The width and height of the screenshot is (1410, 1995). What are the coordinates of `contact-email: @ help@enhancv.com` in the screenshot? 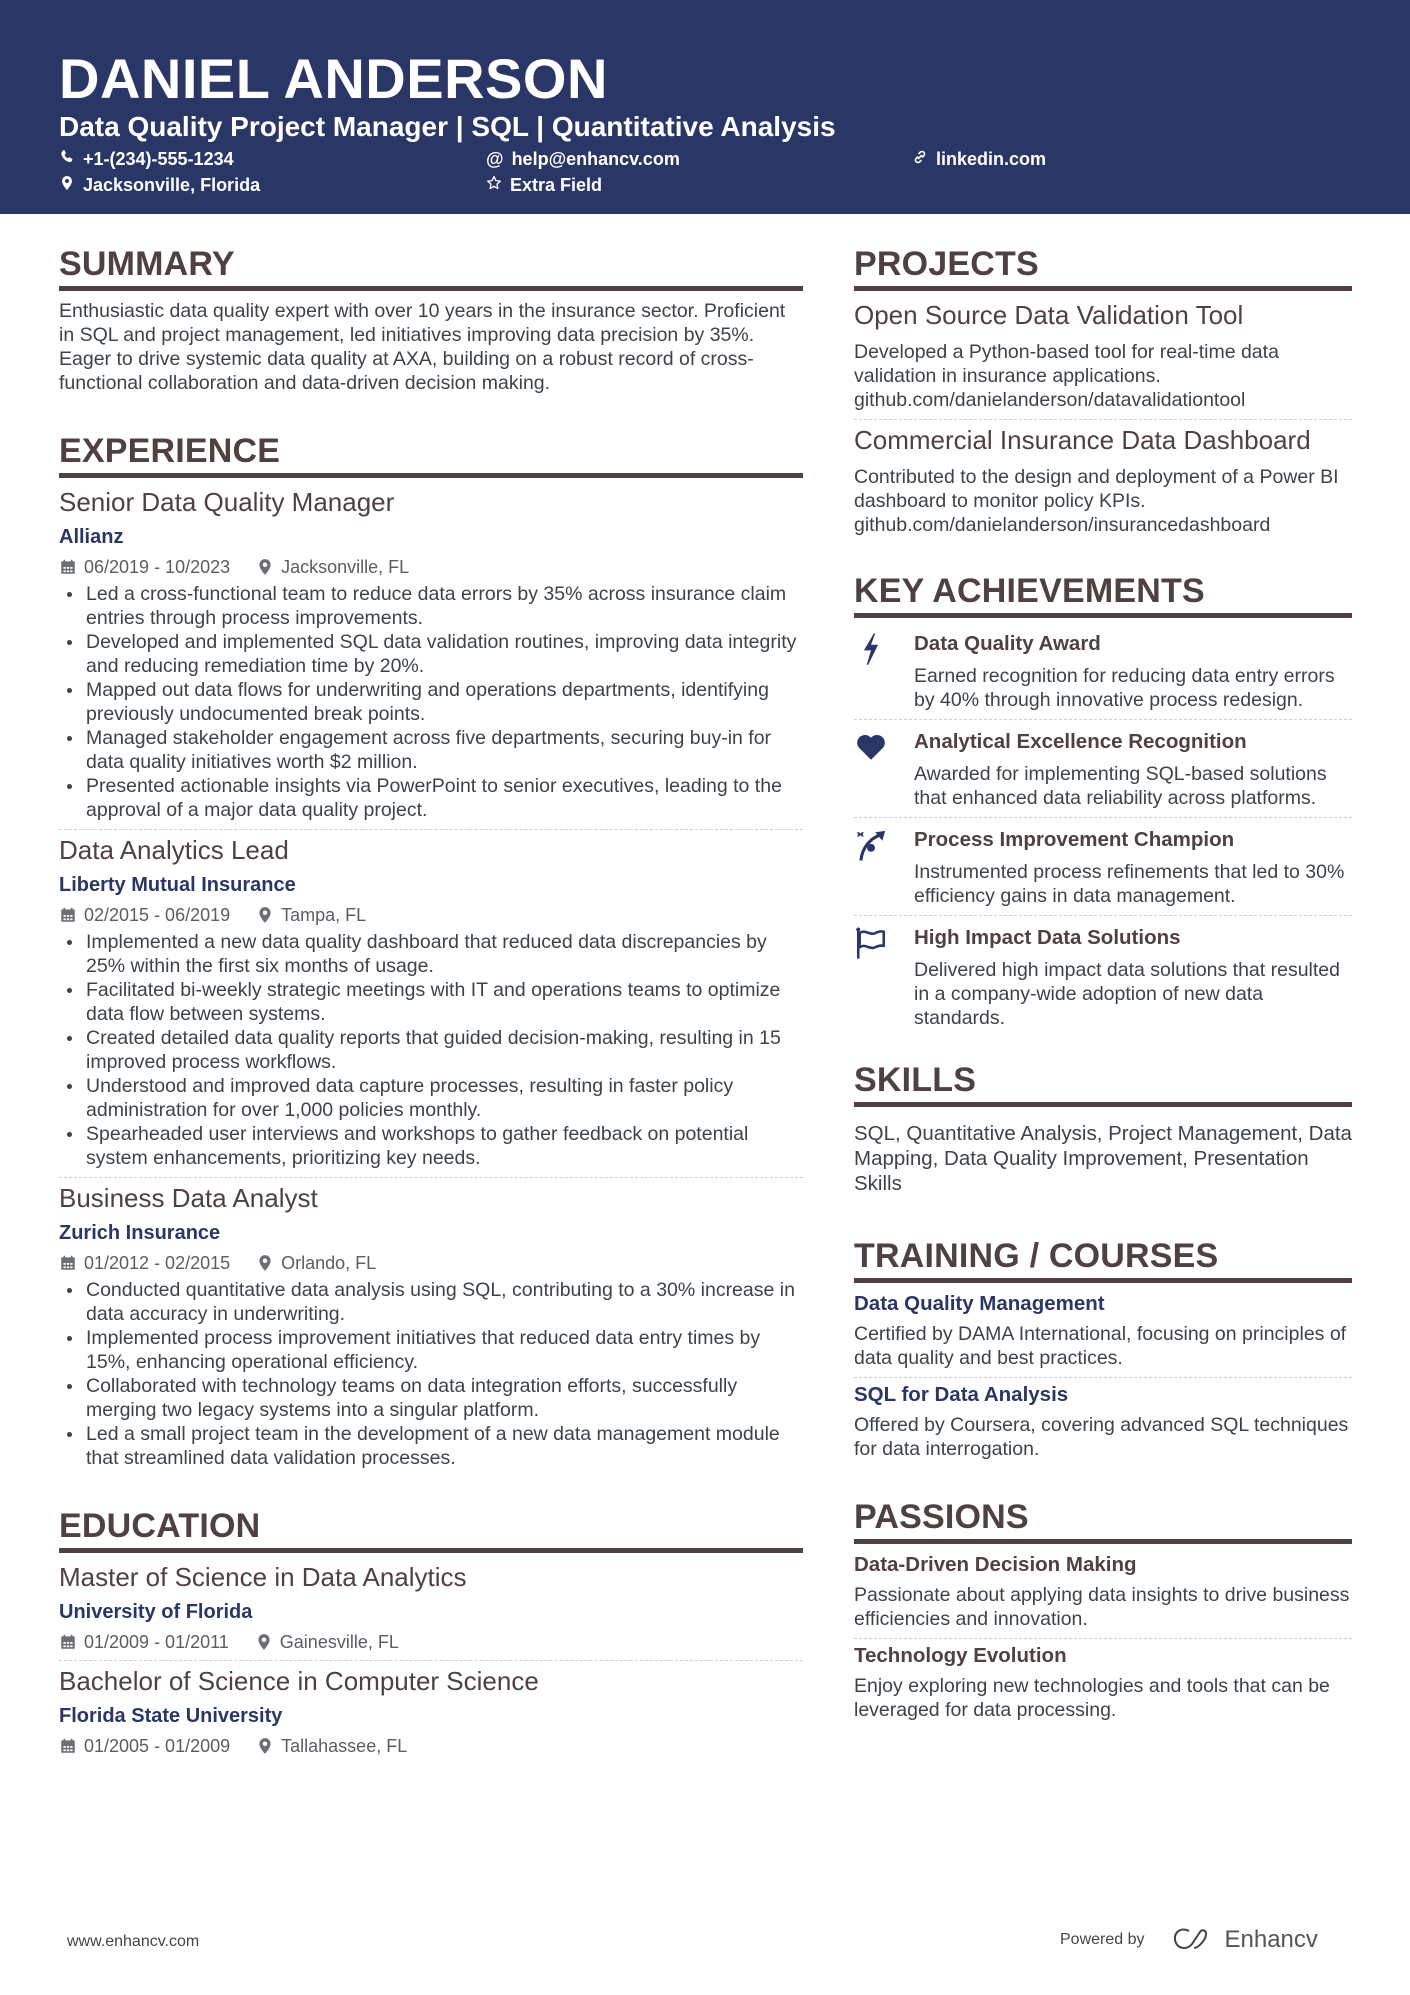 It's located at (583, 159).